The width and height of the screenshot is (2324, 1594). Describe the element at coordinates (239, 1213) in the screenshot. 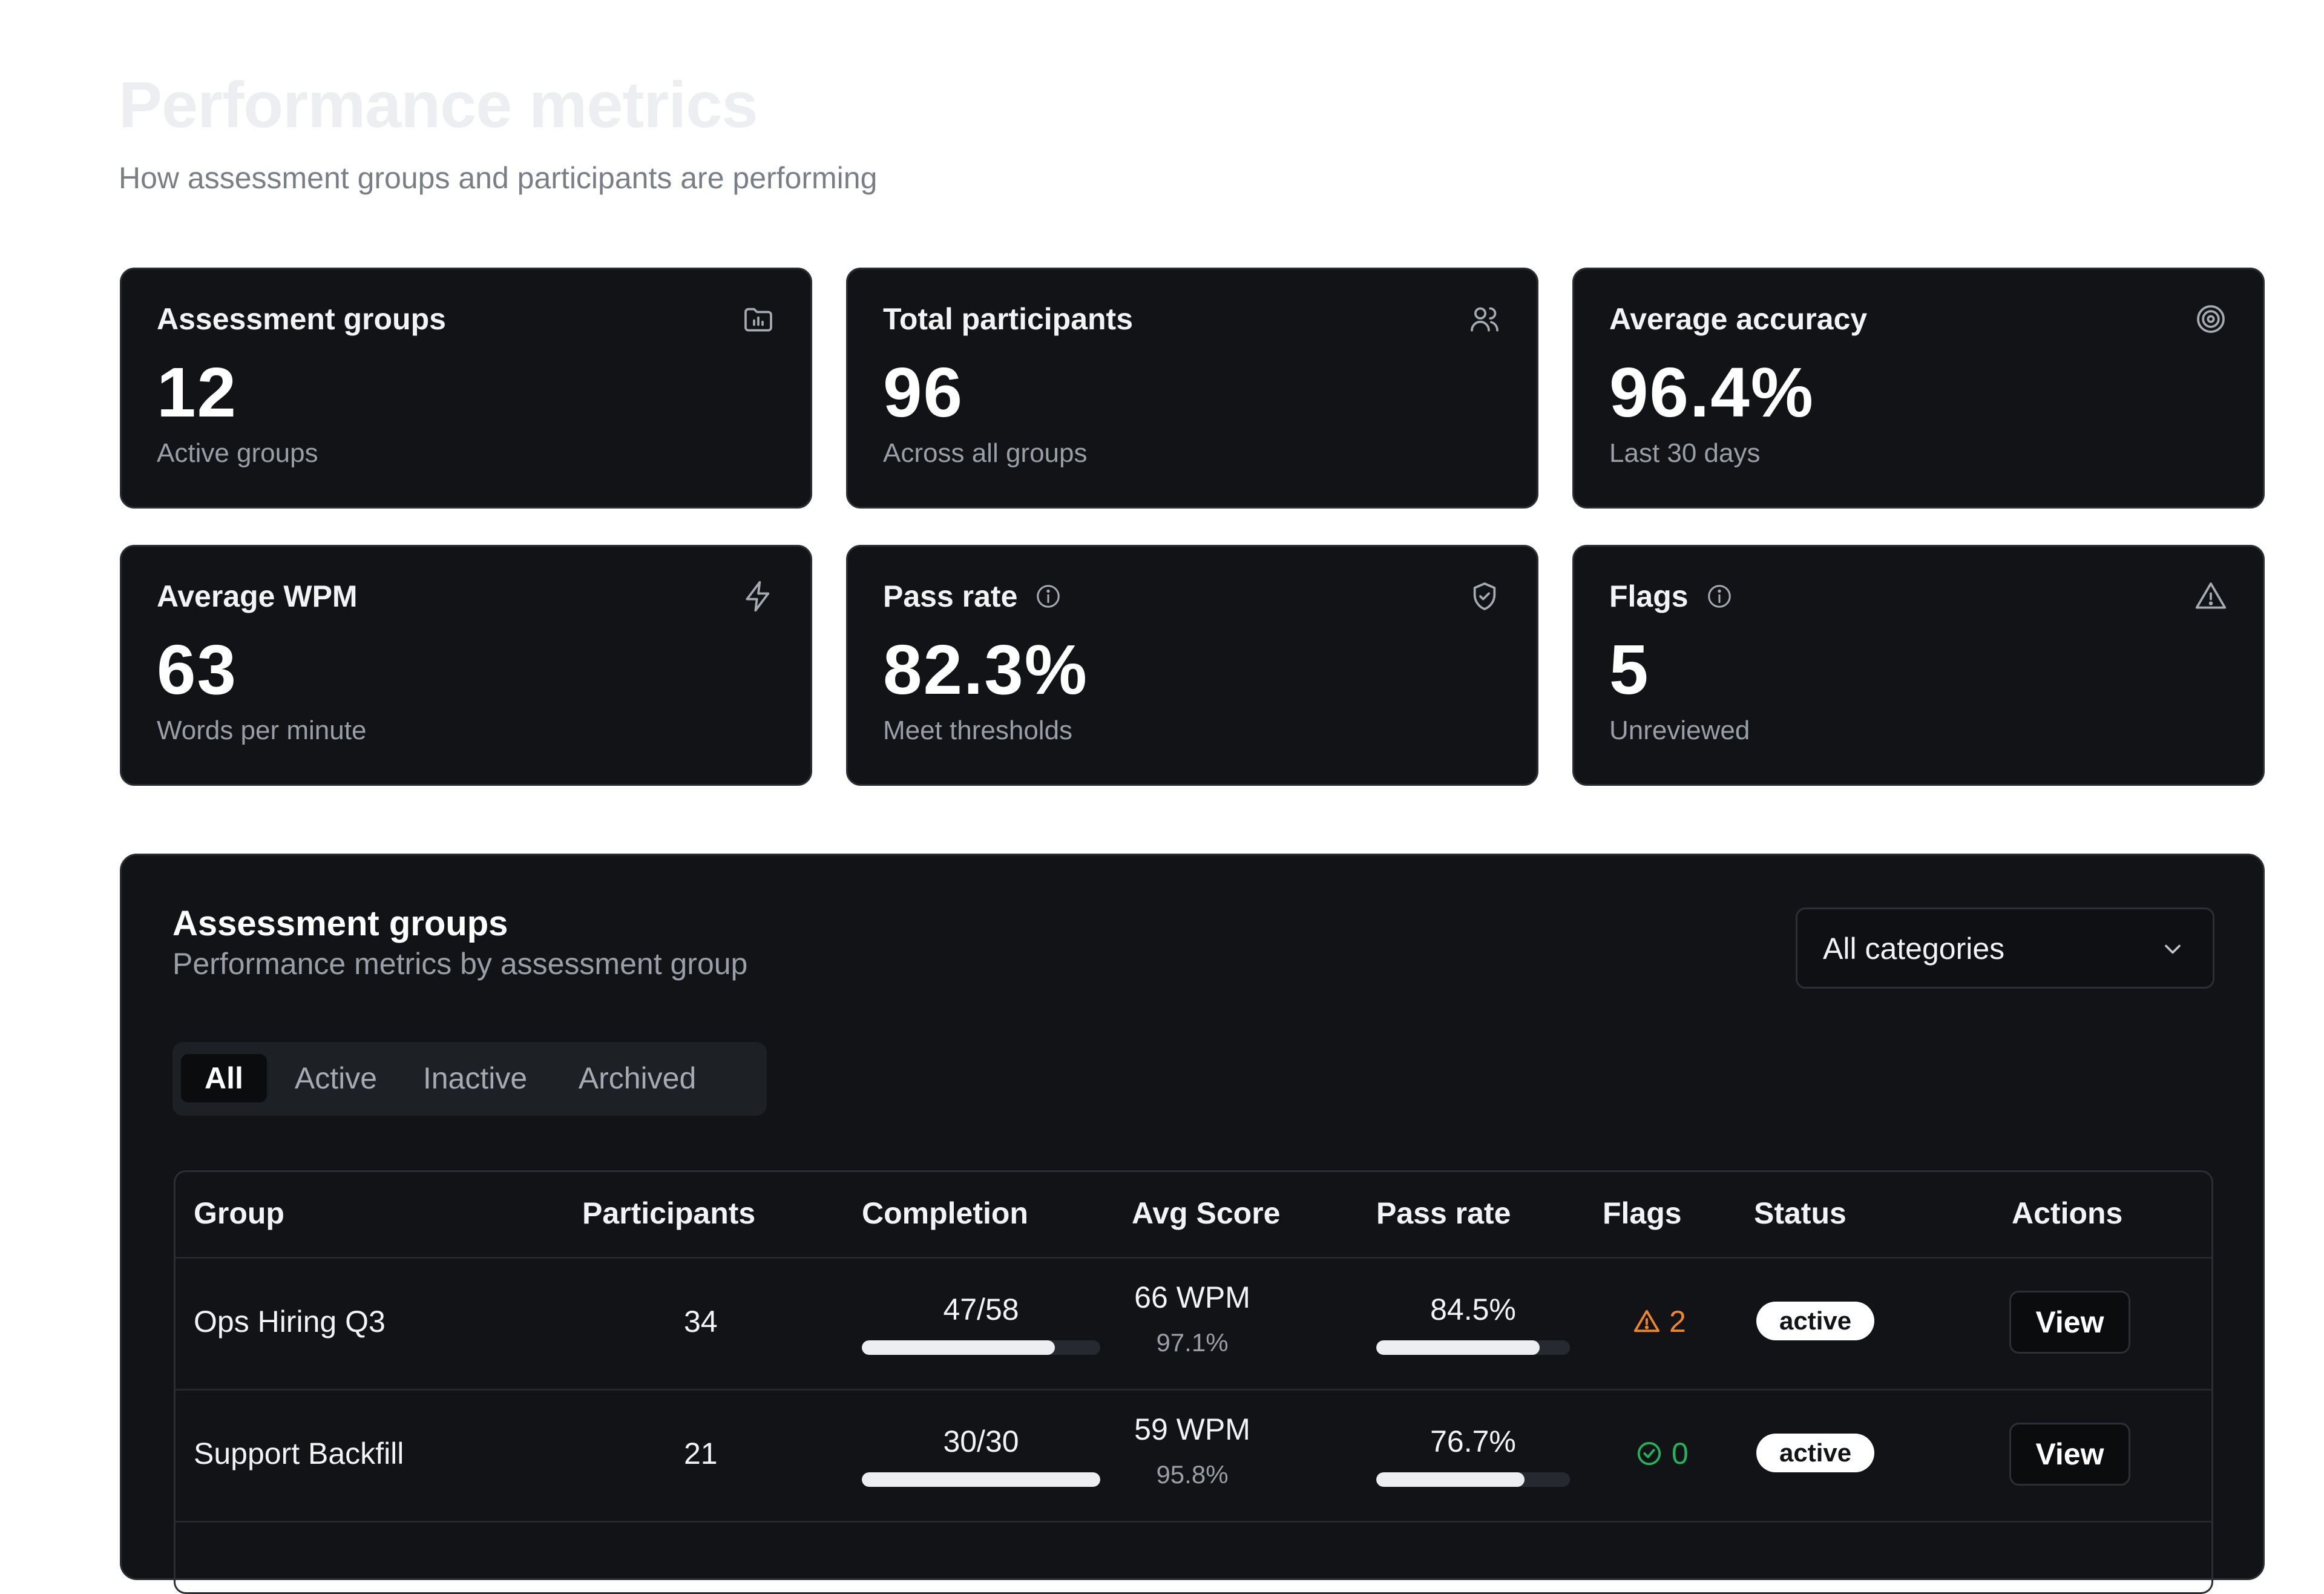

I see `column-header-group: Group` at that location.